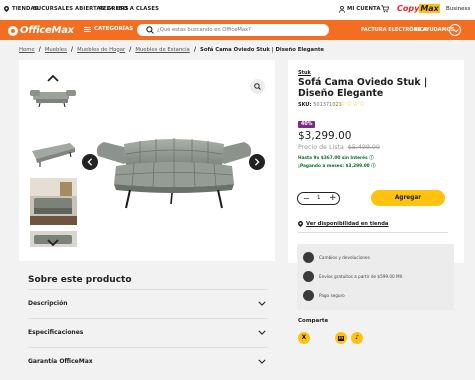 This screenshot has width=475, height=380. What do you see at coordinates (150, 30) in the screenshot?
I see `search-icon` at bounding box center [150, 30].